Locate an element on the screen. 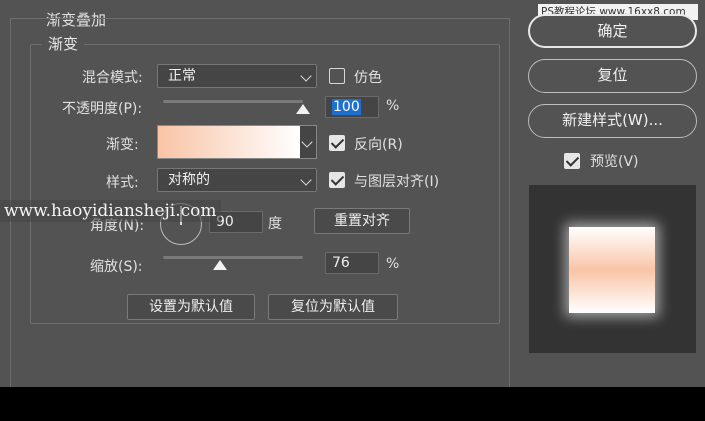 The image size is (705, 421). align-with-layer-label: 与图层对齐(I) is located at coordinates (397, 182).